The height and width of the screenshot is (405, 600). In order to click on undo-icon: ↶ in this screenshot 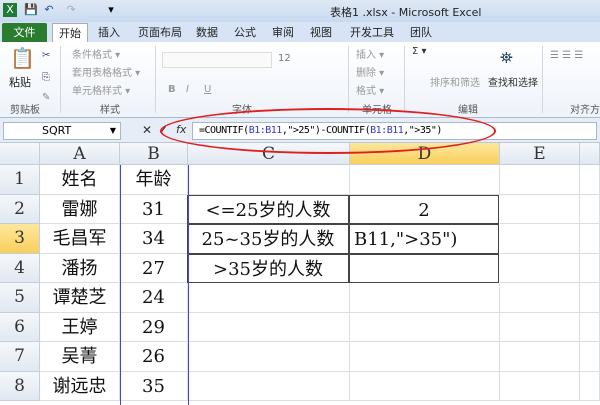, I will do `click(49, 10)`.